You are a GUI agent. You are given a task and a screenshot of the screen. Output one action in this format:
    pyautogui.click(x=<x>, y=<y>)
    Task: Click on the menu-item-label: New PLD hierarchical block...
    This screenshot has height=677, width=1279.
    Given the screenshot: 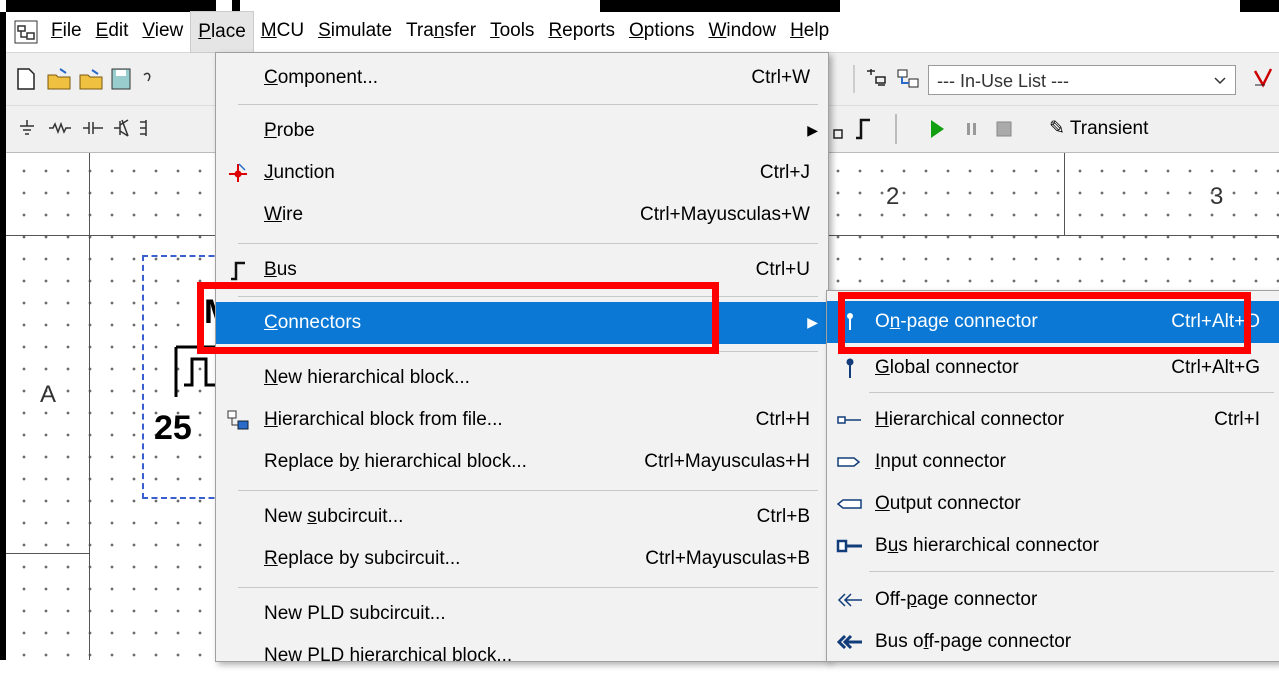 What is the action you would take?
    pyautogui.click(x=388, y=655)
    